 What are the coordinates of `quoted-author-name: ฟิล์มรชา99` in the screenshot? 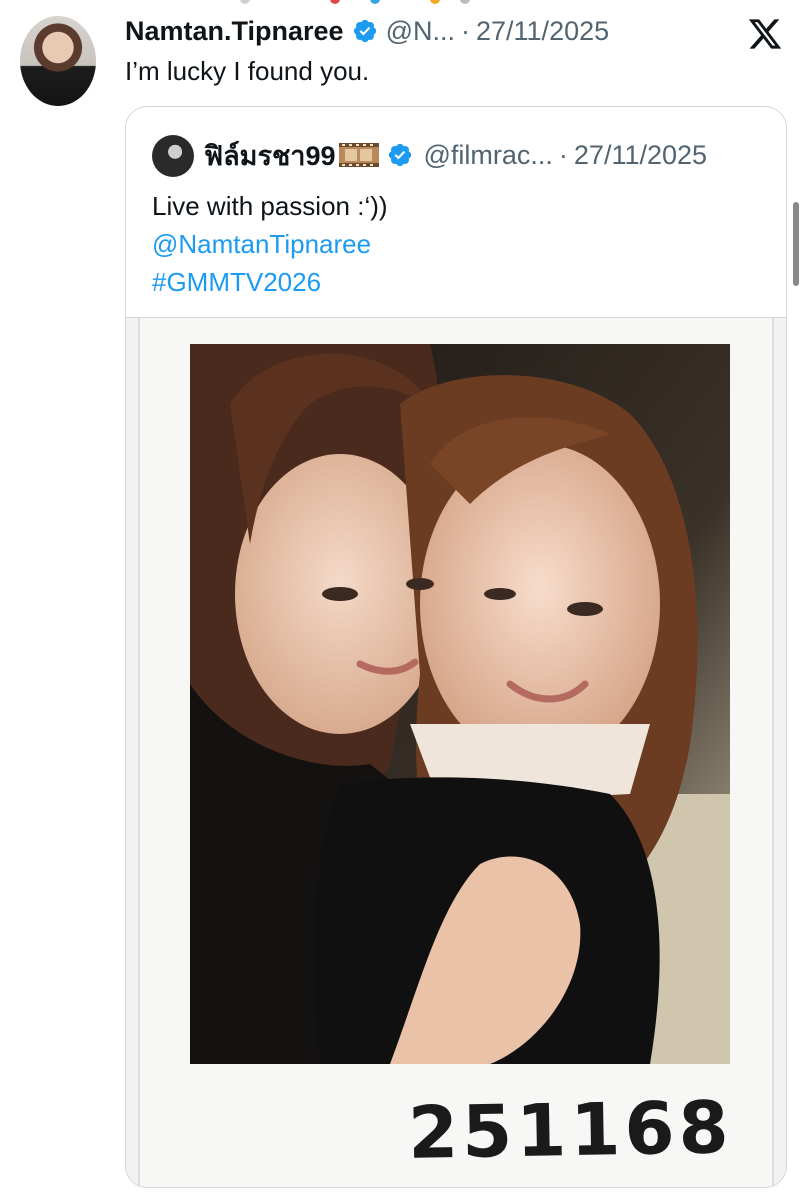 It's located at (269, 155).